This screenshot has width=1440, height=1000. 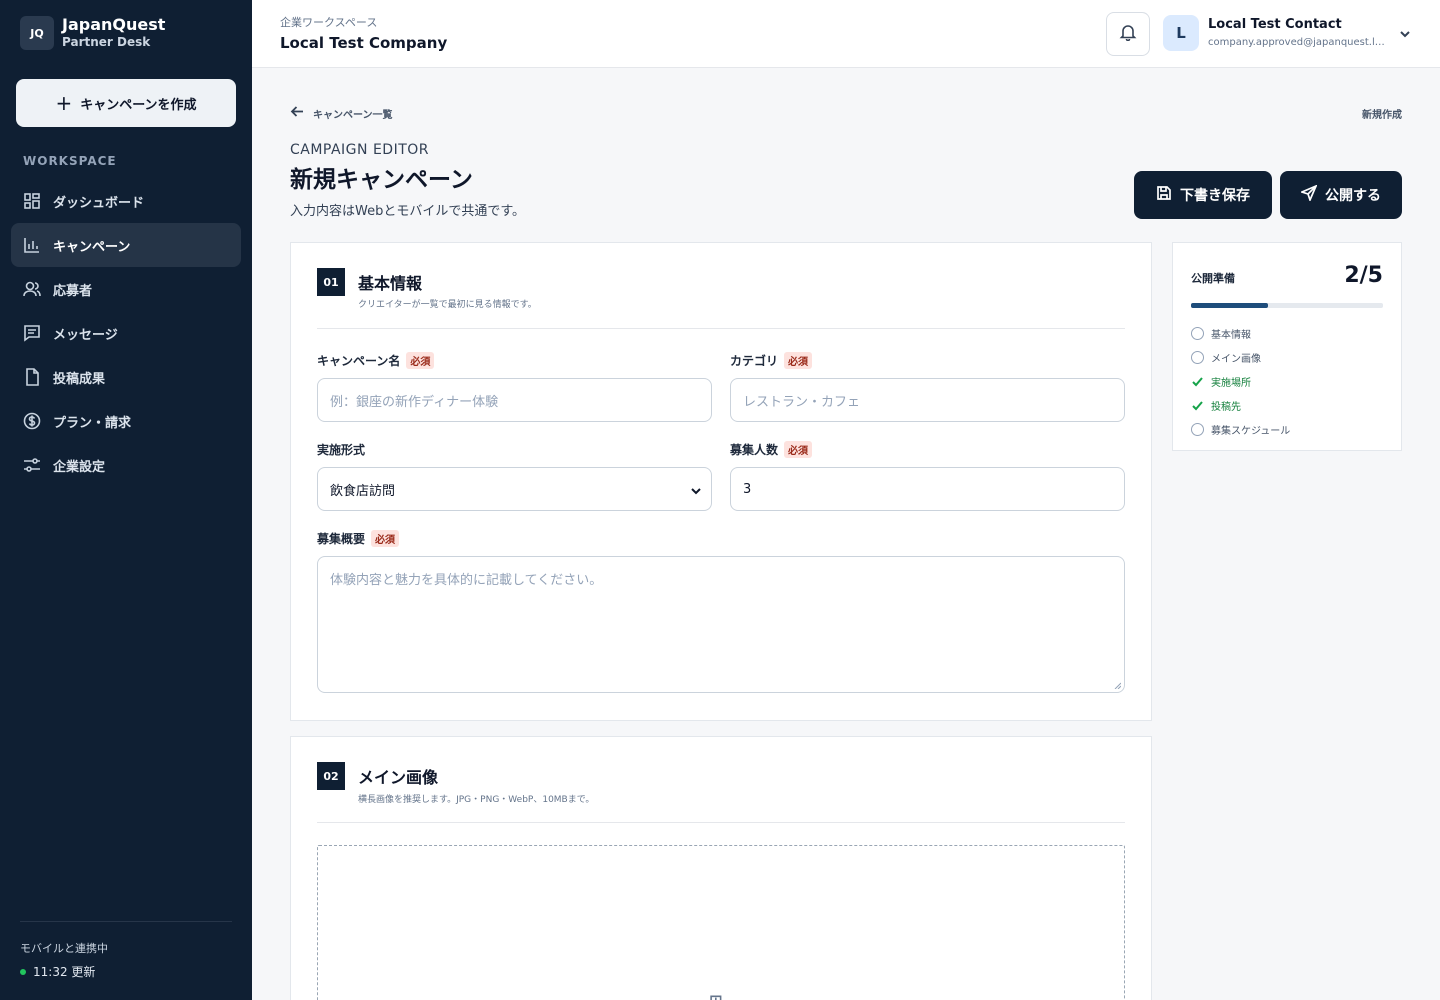 I want to click on user-email: company.approved@japanquest.local, so click(x=1298, y=42).